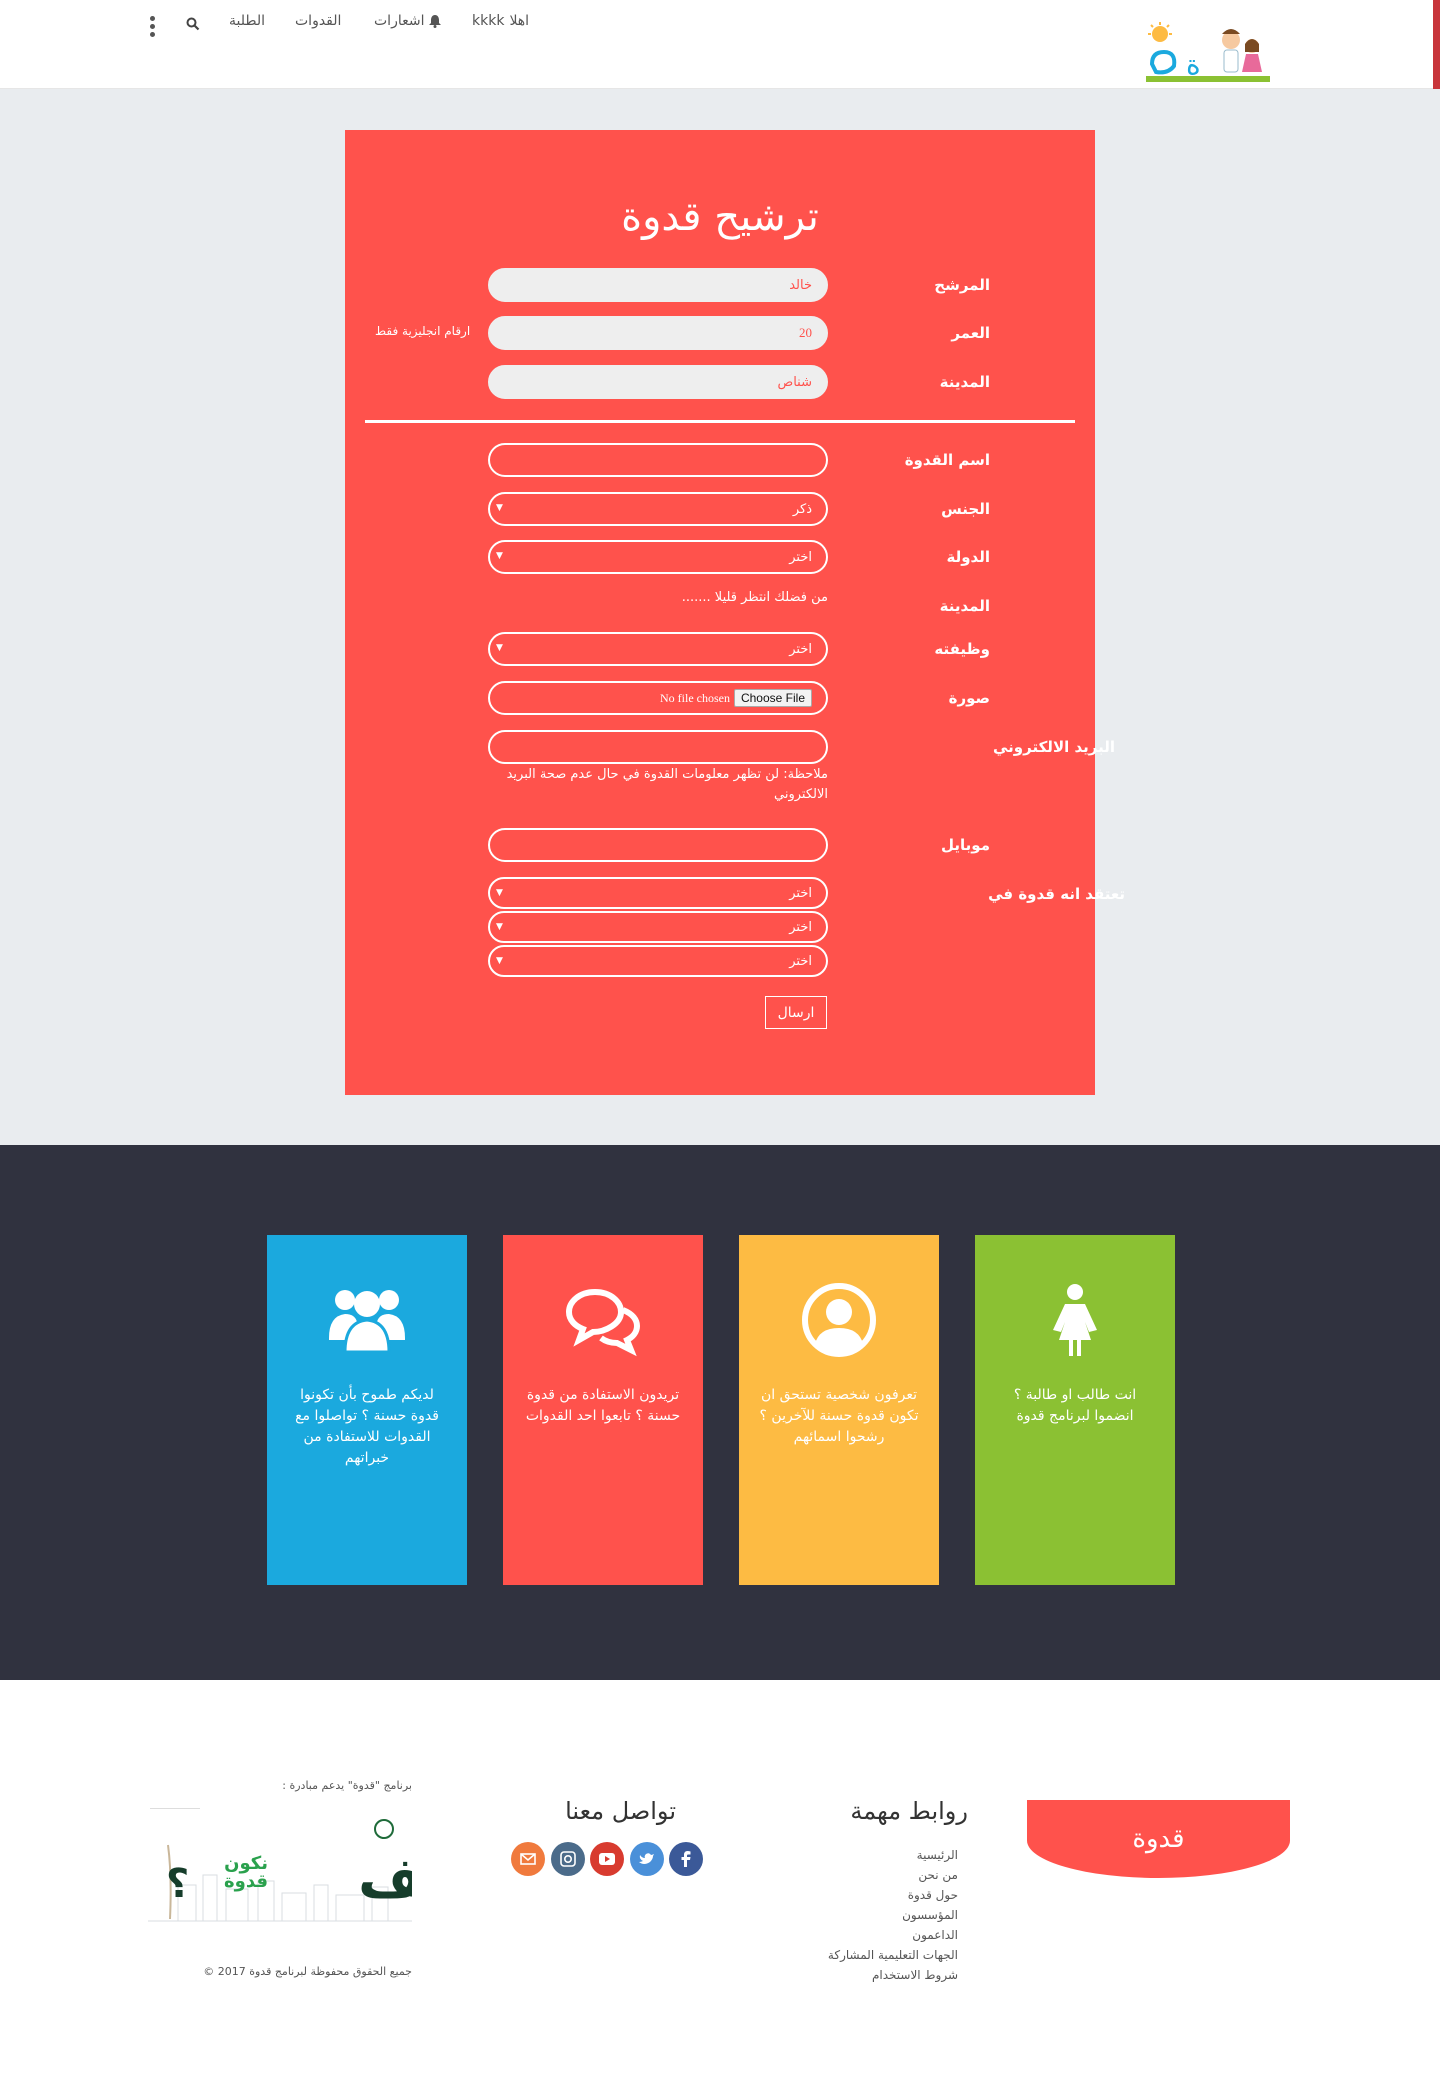 The image size is (1440, 2097). I want to click on role-models-label: القدوات, so click(318, 21).